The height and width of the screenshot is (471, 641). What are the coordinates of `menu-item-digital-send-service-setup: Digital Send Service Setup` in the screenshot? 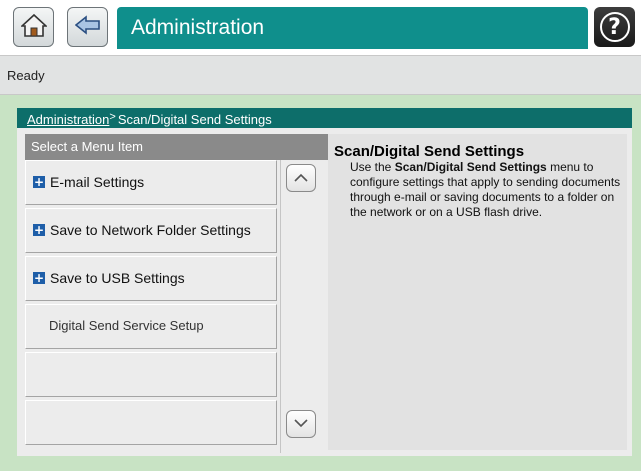 It's located at (151, 326).